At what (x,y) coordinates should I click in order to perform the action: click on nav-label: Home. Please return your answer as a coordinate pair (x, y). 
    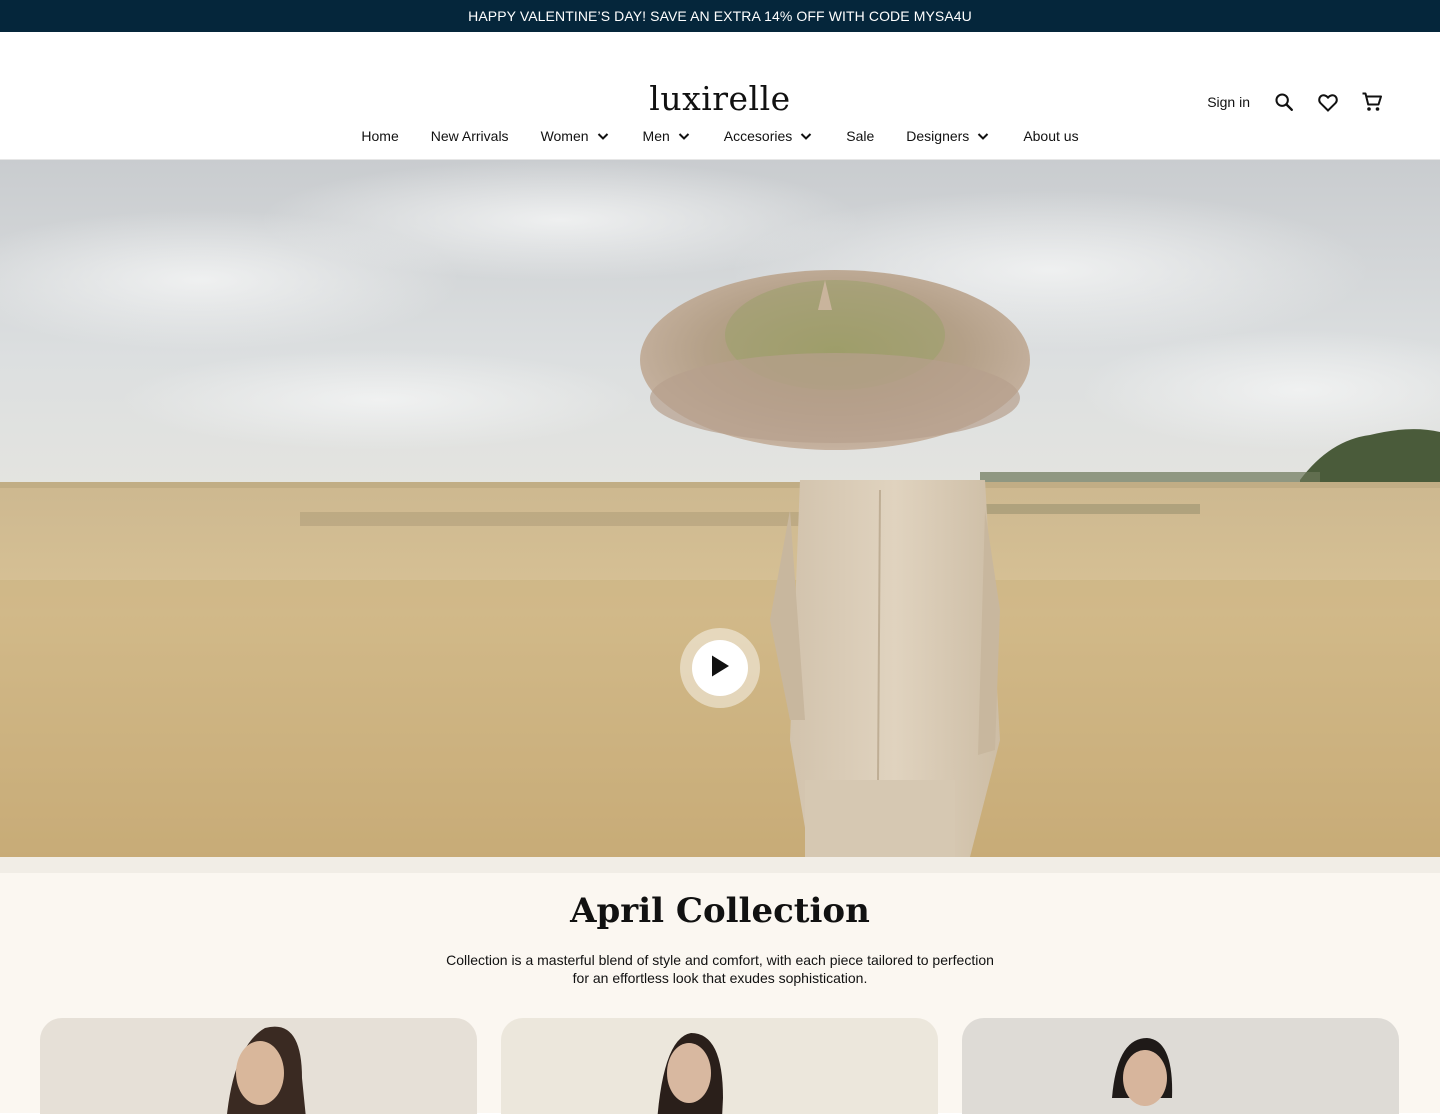
    Looking at the image, I should click on (380, 136).